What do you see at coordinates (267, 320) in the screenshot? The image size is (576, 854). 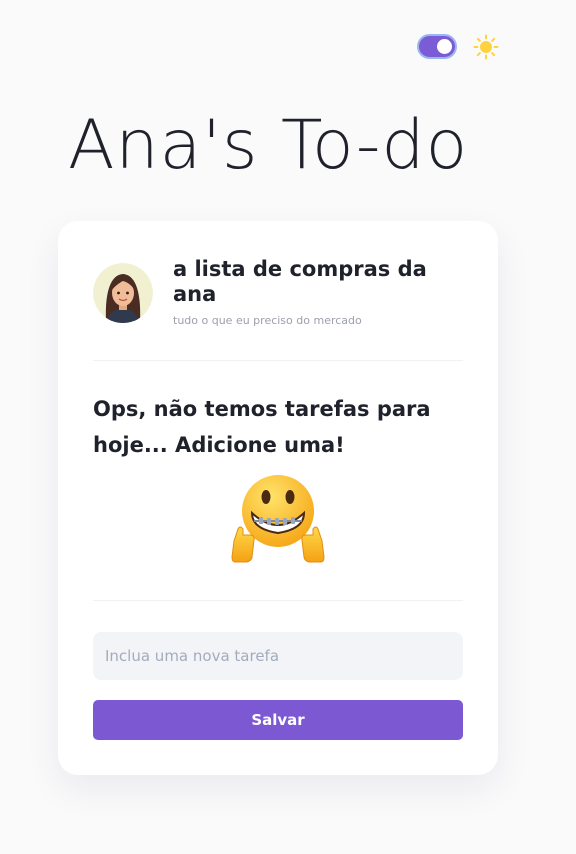 I see `list-subtitle: tudo o que eu preciso do mercado` at bounding box center [267, 320].